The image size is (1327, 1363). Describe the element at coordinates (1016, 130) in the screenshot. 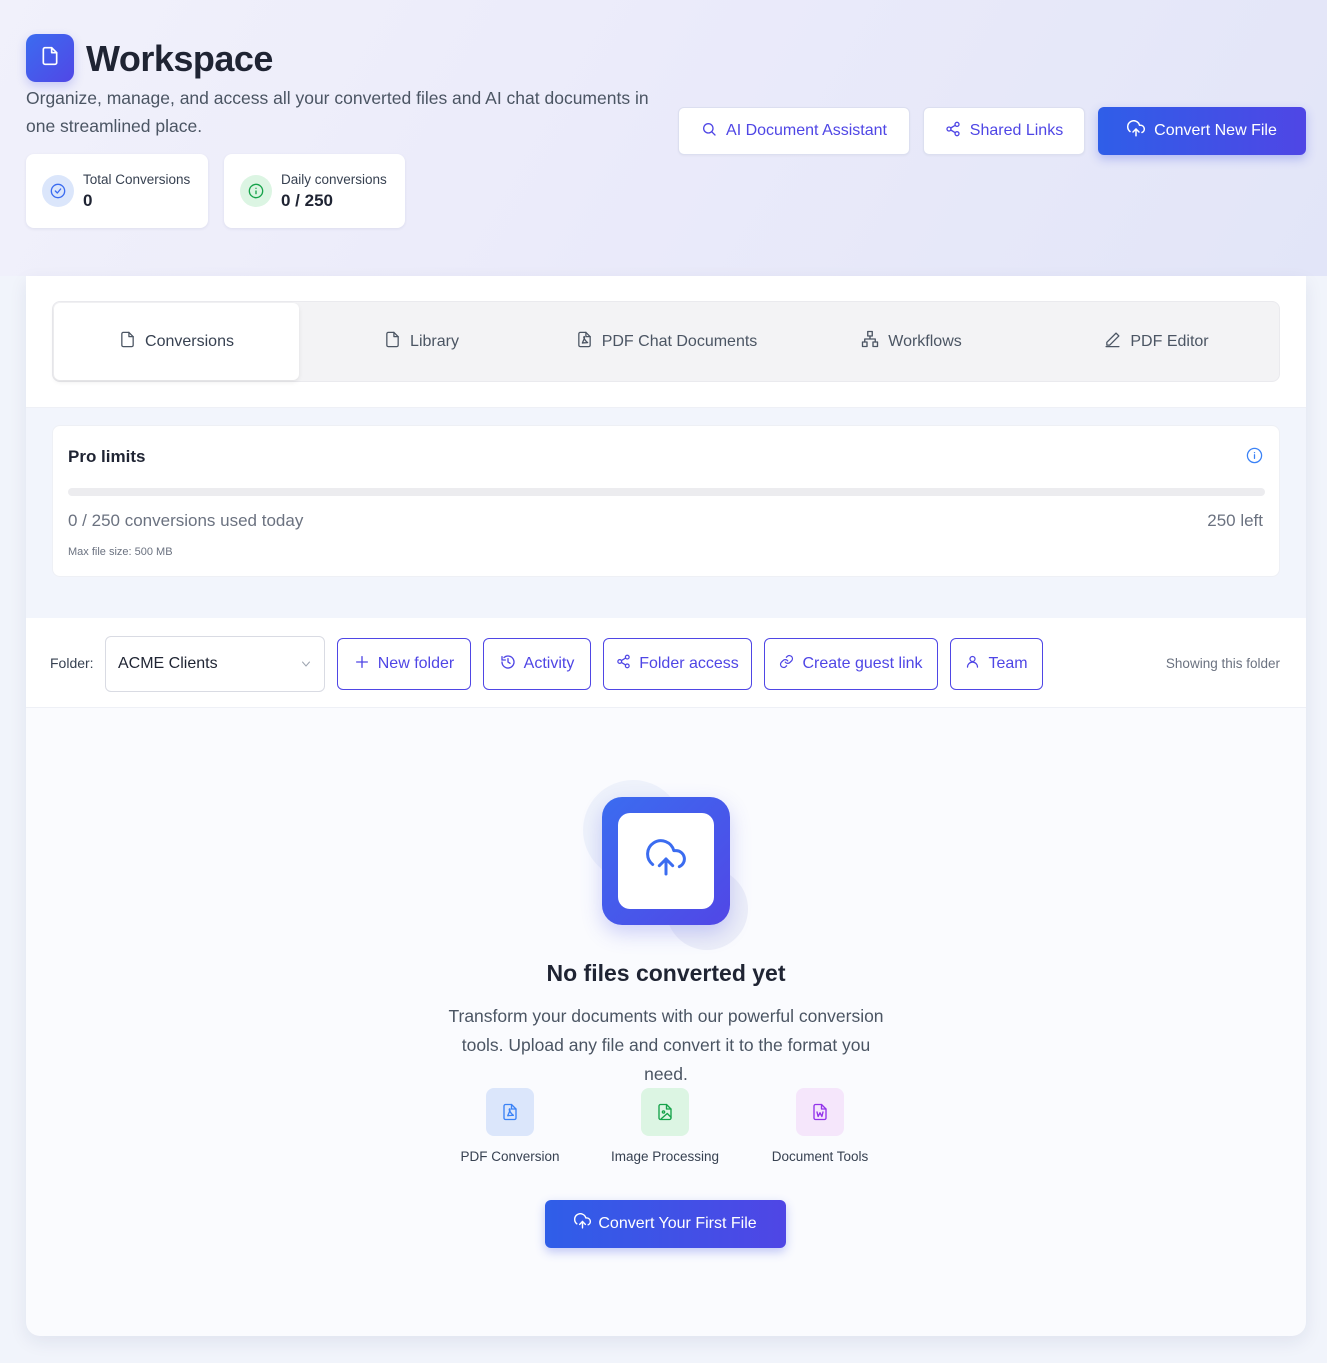

I see `button-label: Shared Links` at that location.